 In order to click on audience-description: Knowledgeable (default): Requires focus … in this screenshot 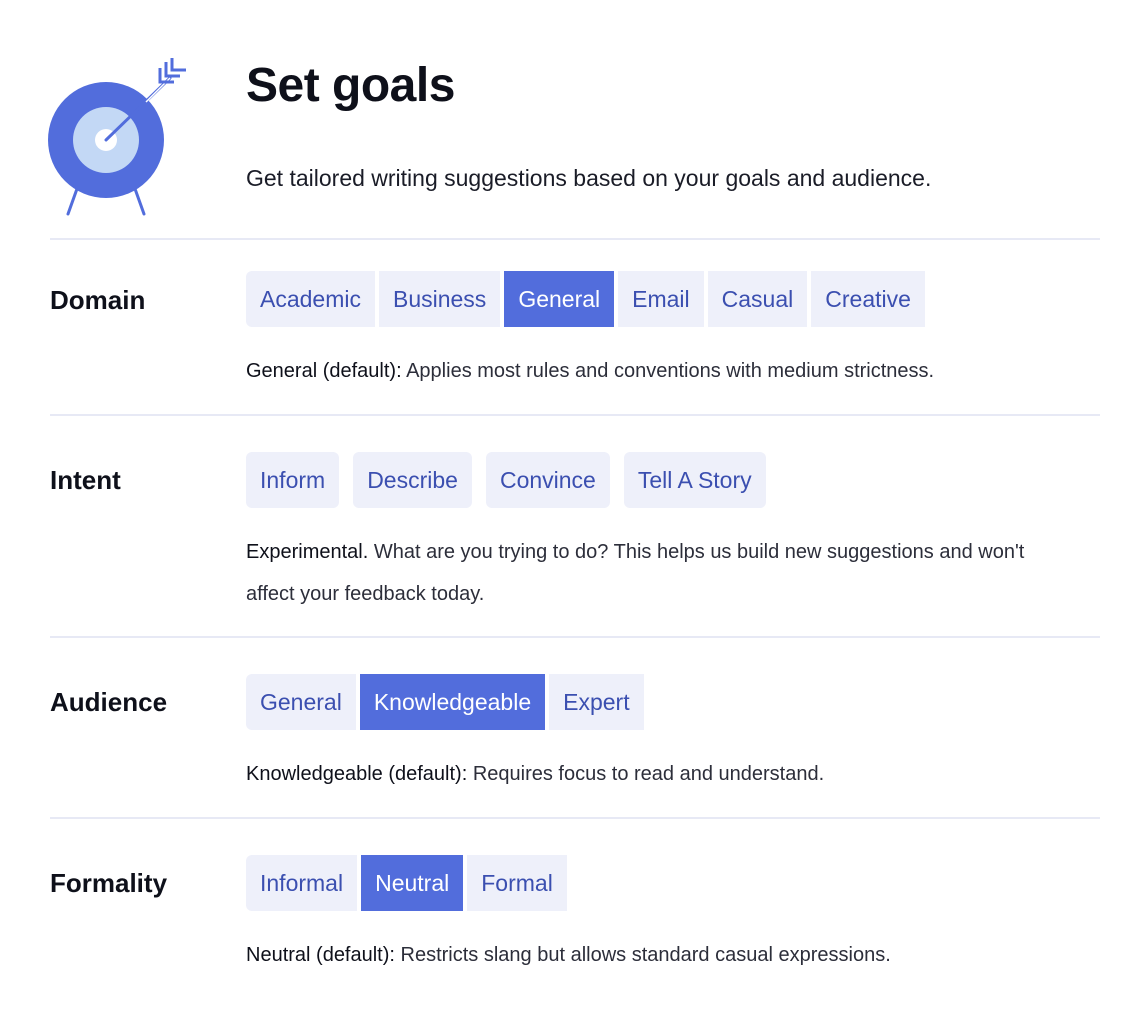, I will do `click(661, 774)`.